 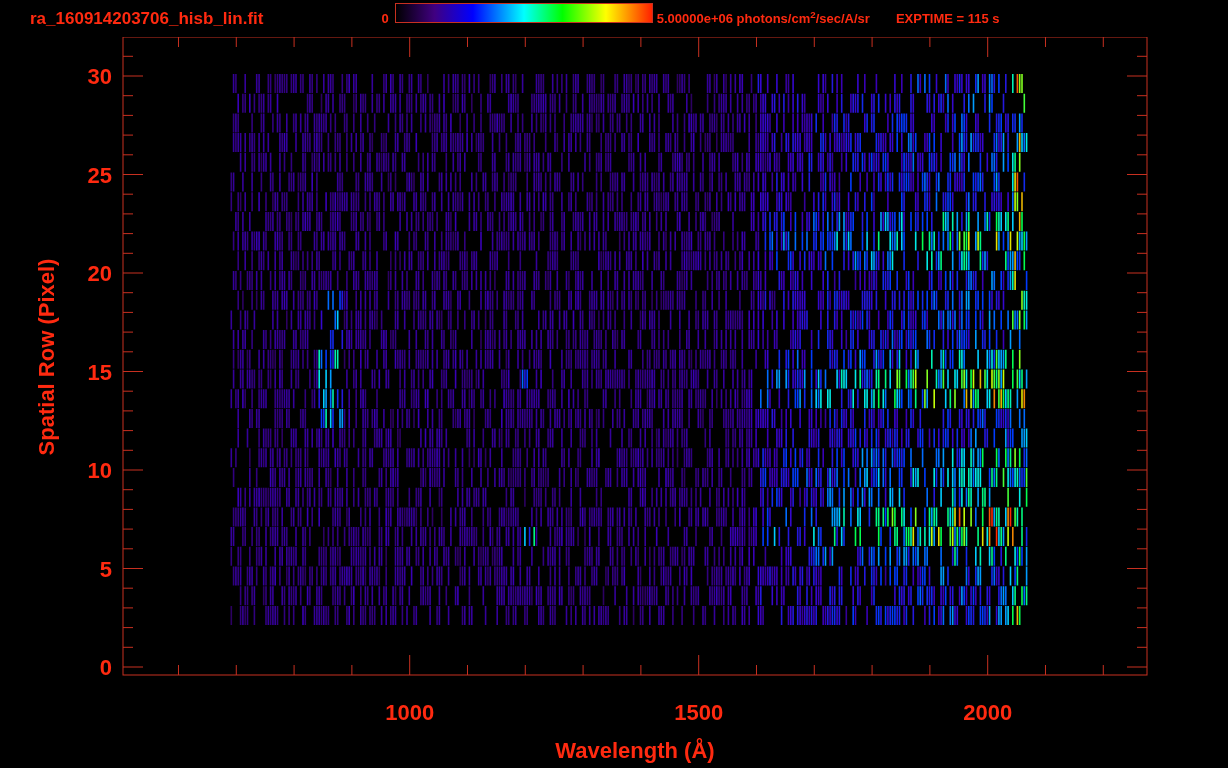 What do you see at coordinates (699, 712) in the screenshot?
I see `x-tick-label: 1500` at bounding box center [699, 712].